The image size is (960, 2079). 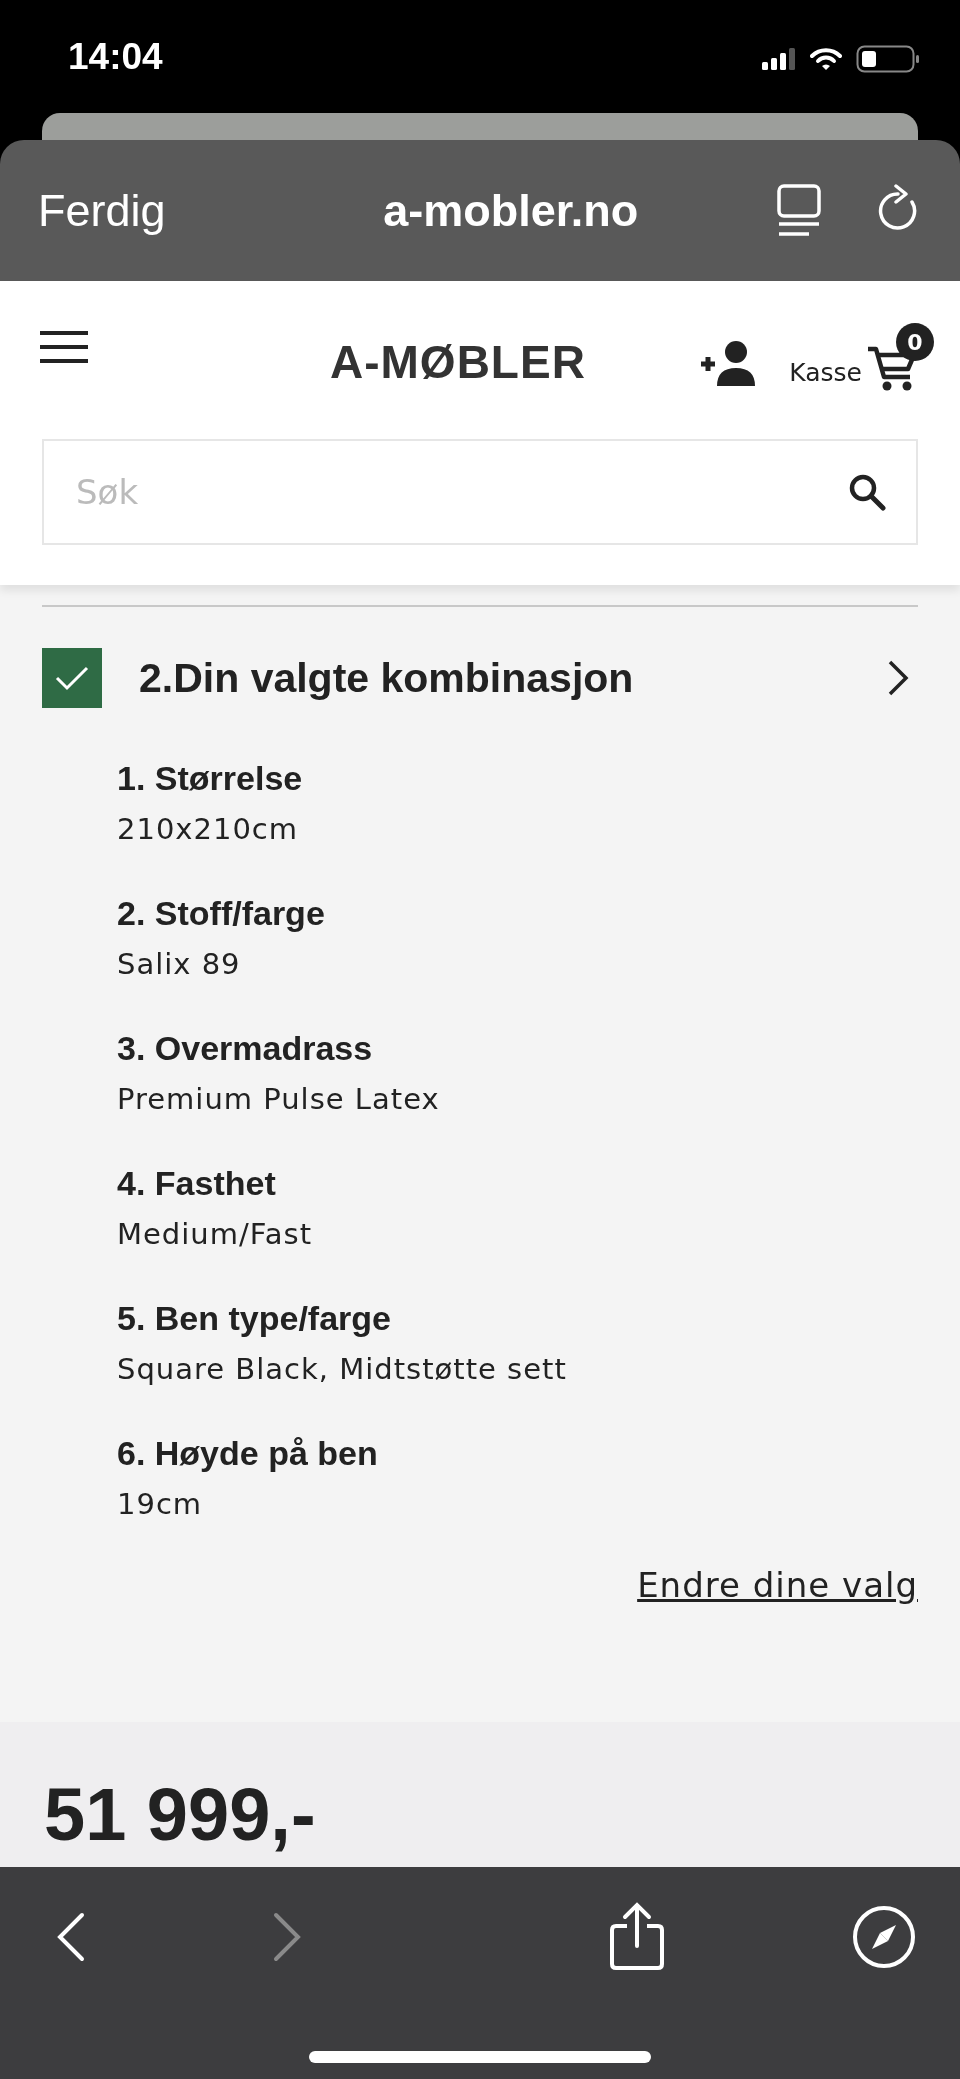 I want to click on checkbox, so click(x=72, y=678).